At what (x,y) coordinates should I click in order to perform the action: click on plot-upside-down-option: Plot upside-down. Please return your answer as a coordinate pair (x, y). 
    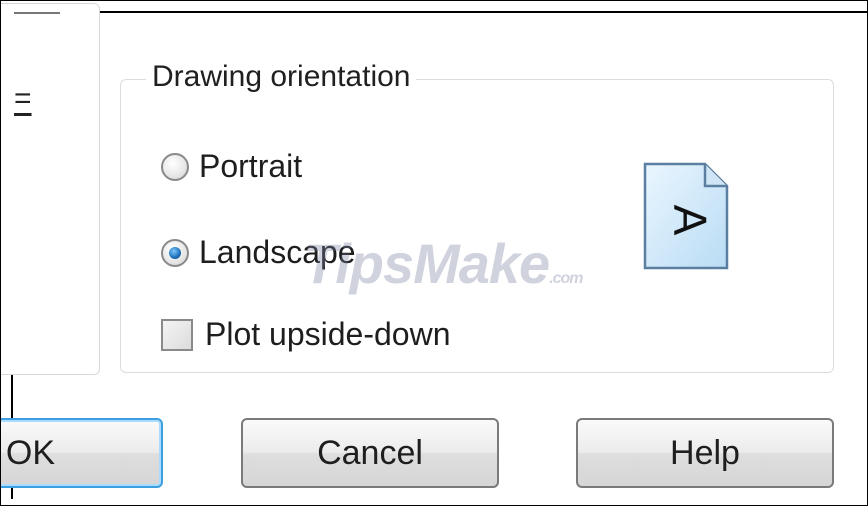
    Looking at the image, I should click on (305, 334).